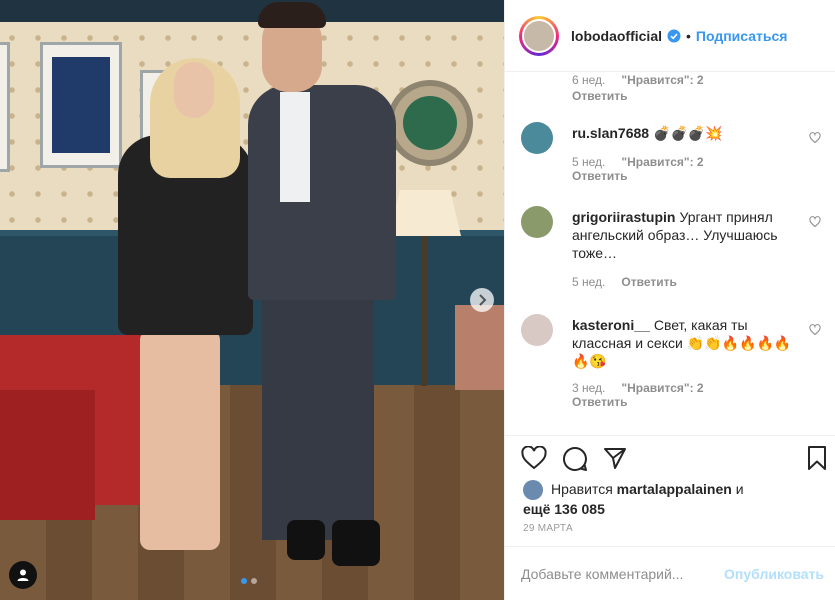 The height and width of the screenshot is (600, 835). Describe the element at coordinates (623, 217) in the screenshot. I see `comment-username: grigoriirastupin` at that location.